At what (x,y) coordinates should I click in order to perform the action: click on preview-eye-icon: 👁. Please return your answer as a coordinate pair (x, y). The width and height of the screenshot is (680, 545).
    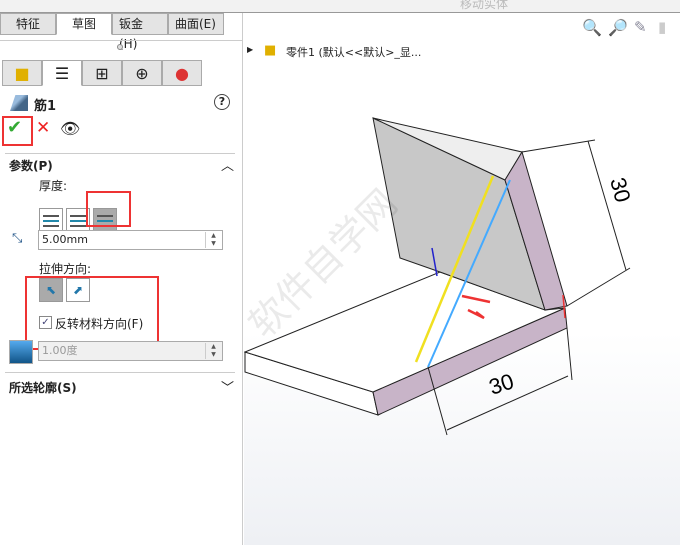
    Looking at the image, I should click on (70, 128).